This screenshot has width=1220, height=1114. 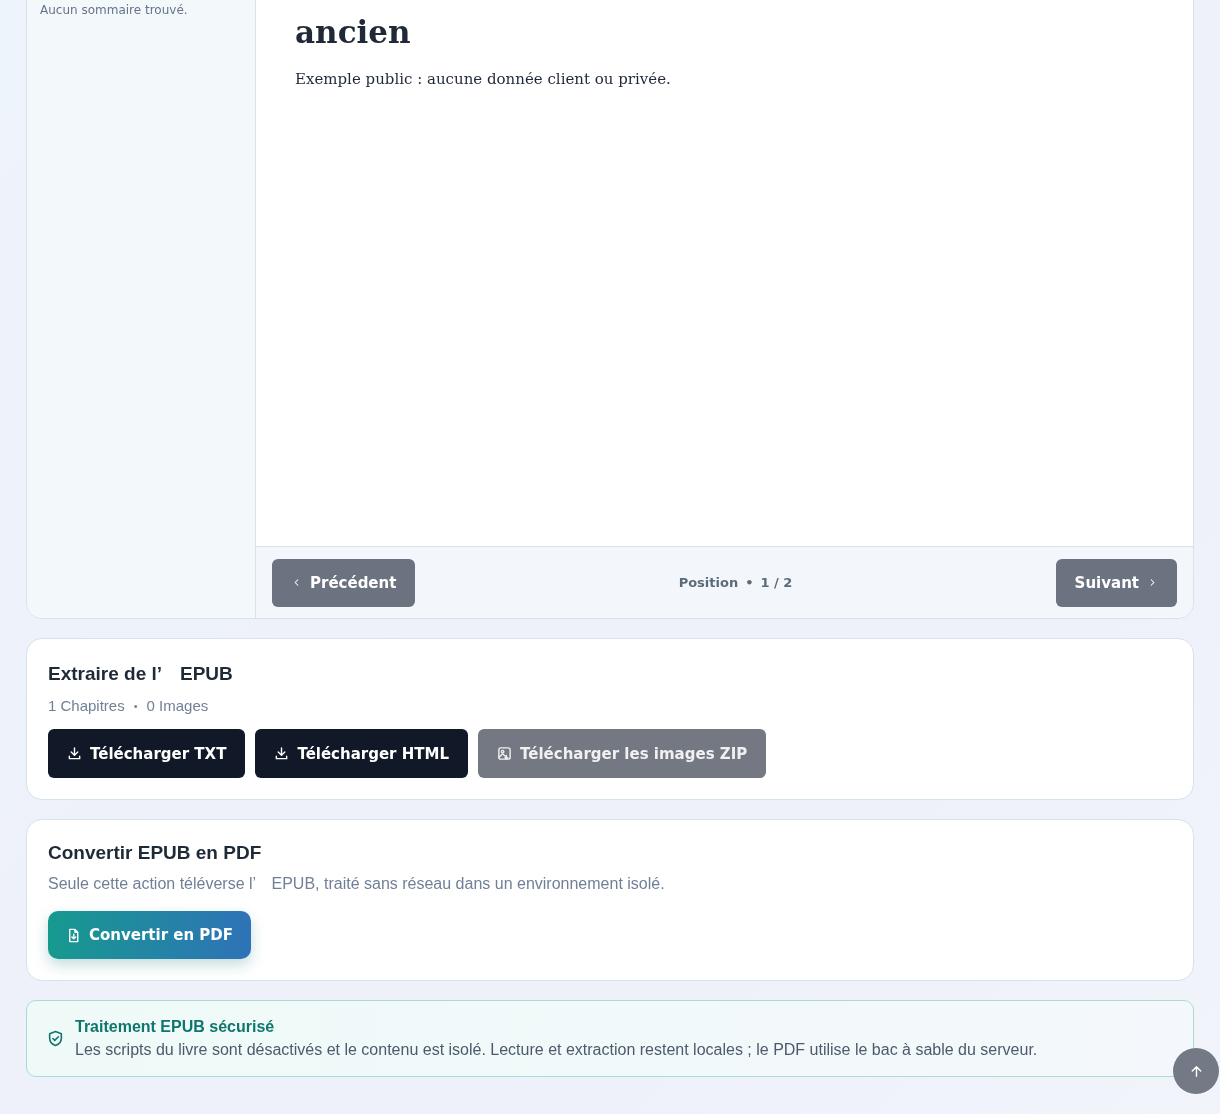 I want to click on notice-title: Traitement EPUB sécurisé, so click(x=175, y=1027).